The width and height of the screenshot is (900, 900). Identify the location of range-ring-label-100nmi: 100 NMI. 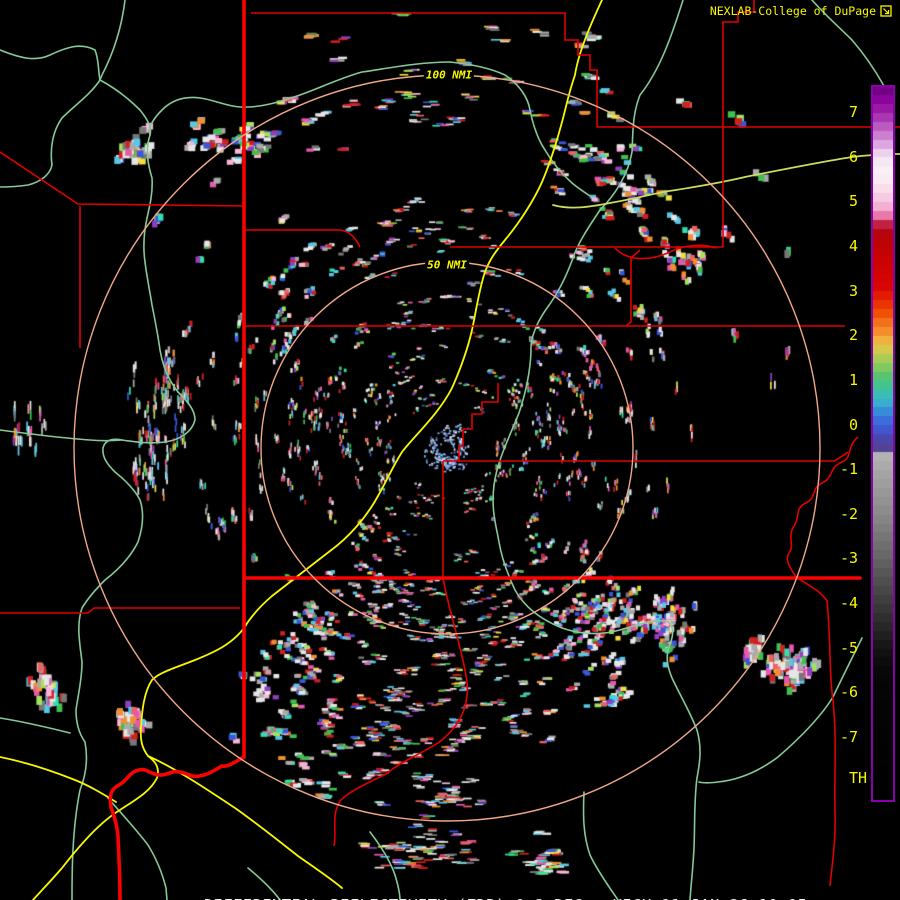
(449, 75).